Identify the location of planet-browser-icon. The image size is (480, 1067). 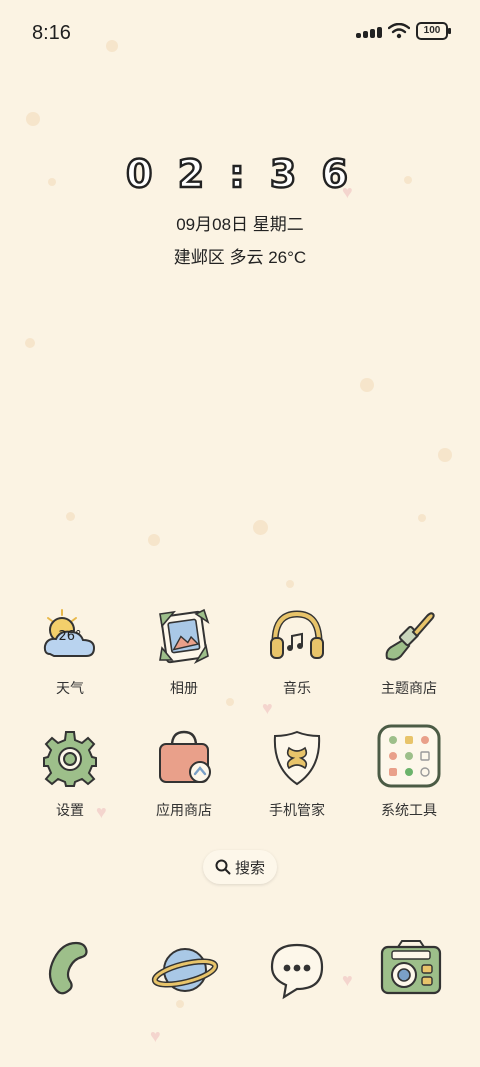
(185, 970).